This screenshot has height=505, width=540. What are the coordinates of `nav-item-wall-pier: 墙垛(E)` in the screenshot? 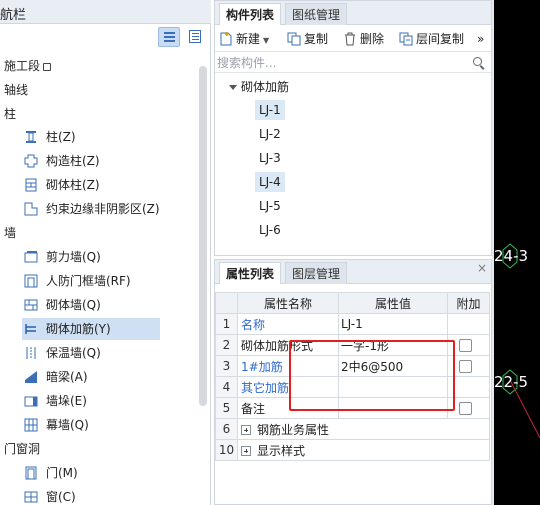 It's located at (54, 401).